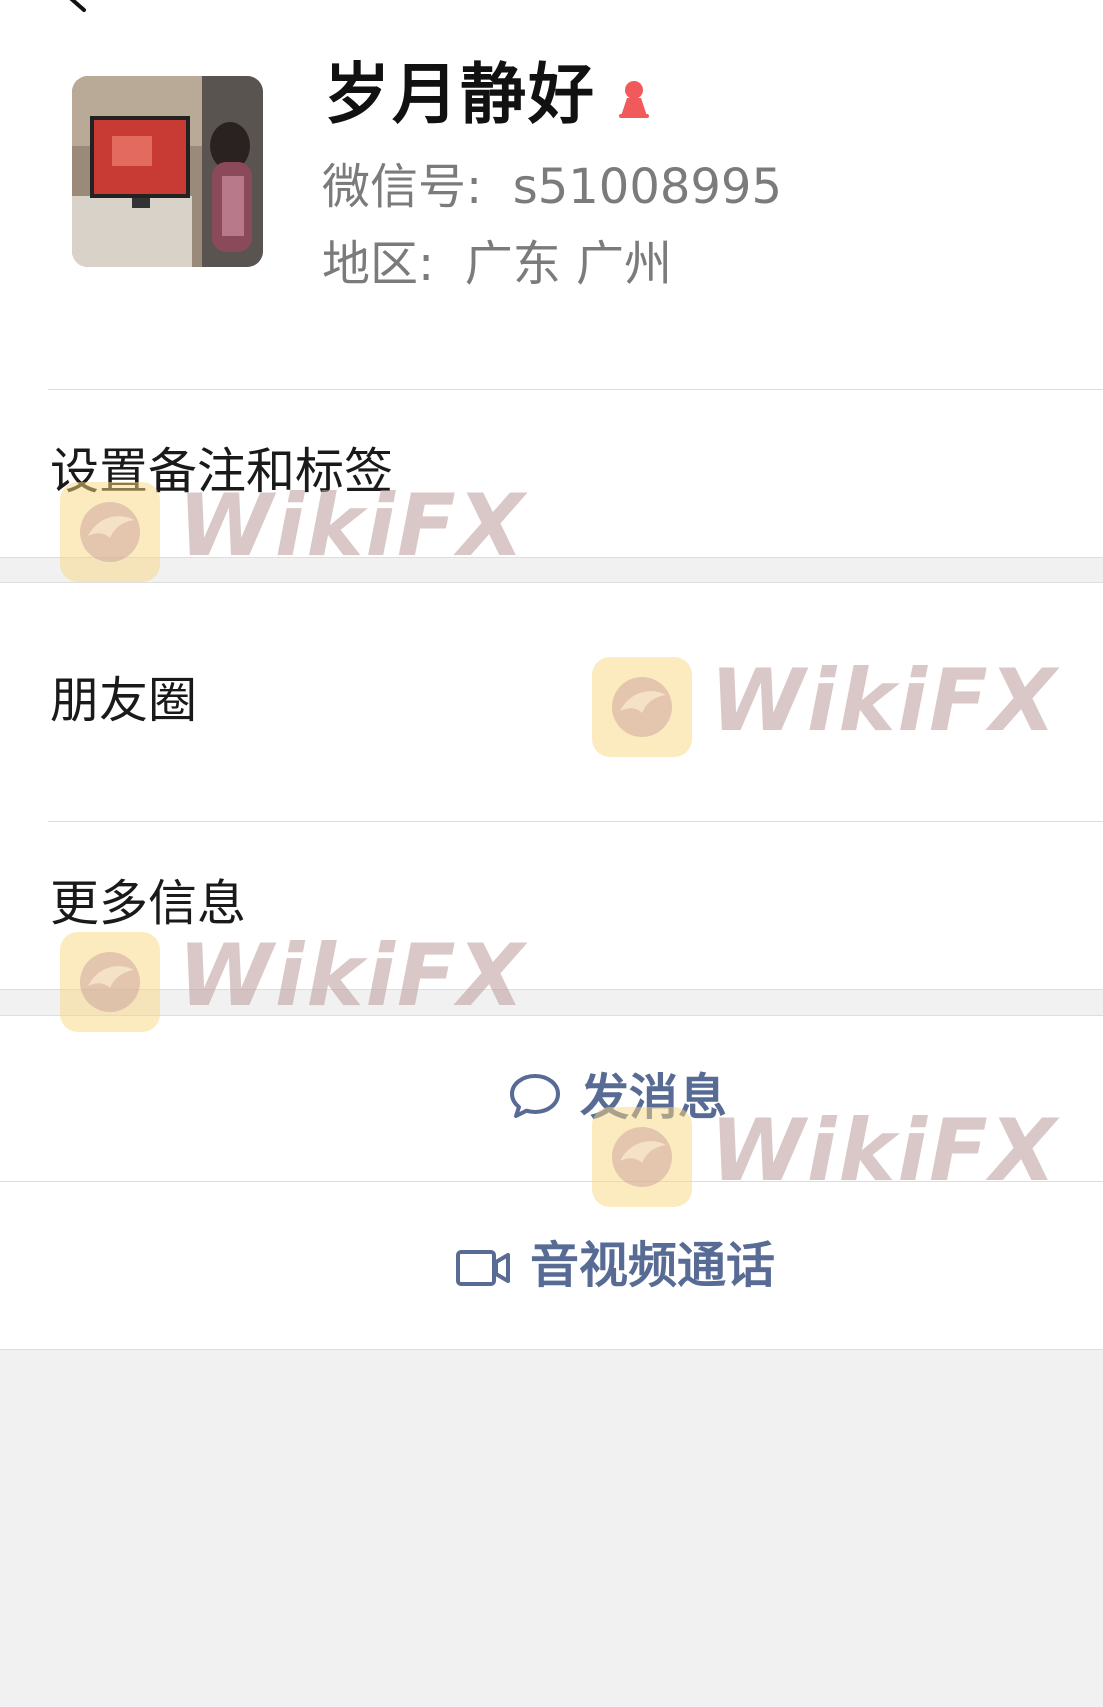  I want to click on wechat-id-text: 微信号: s51008995, so click(552, 187).